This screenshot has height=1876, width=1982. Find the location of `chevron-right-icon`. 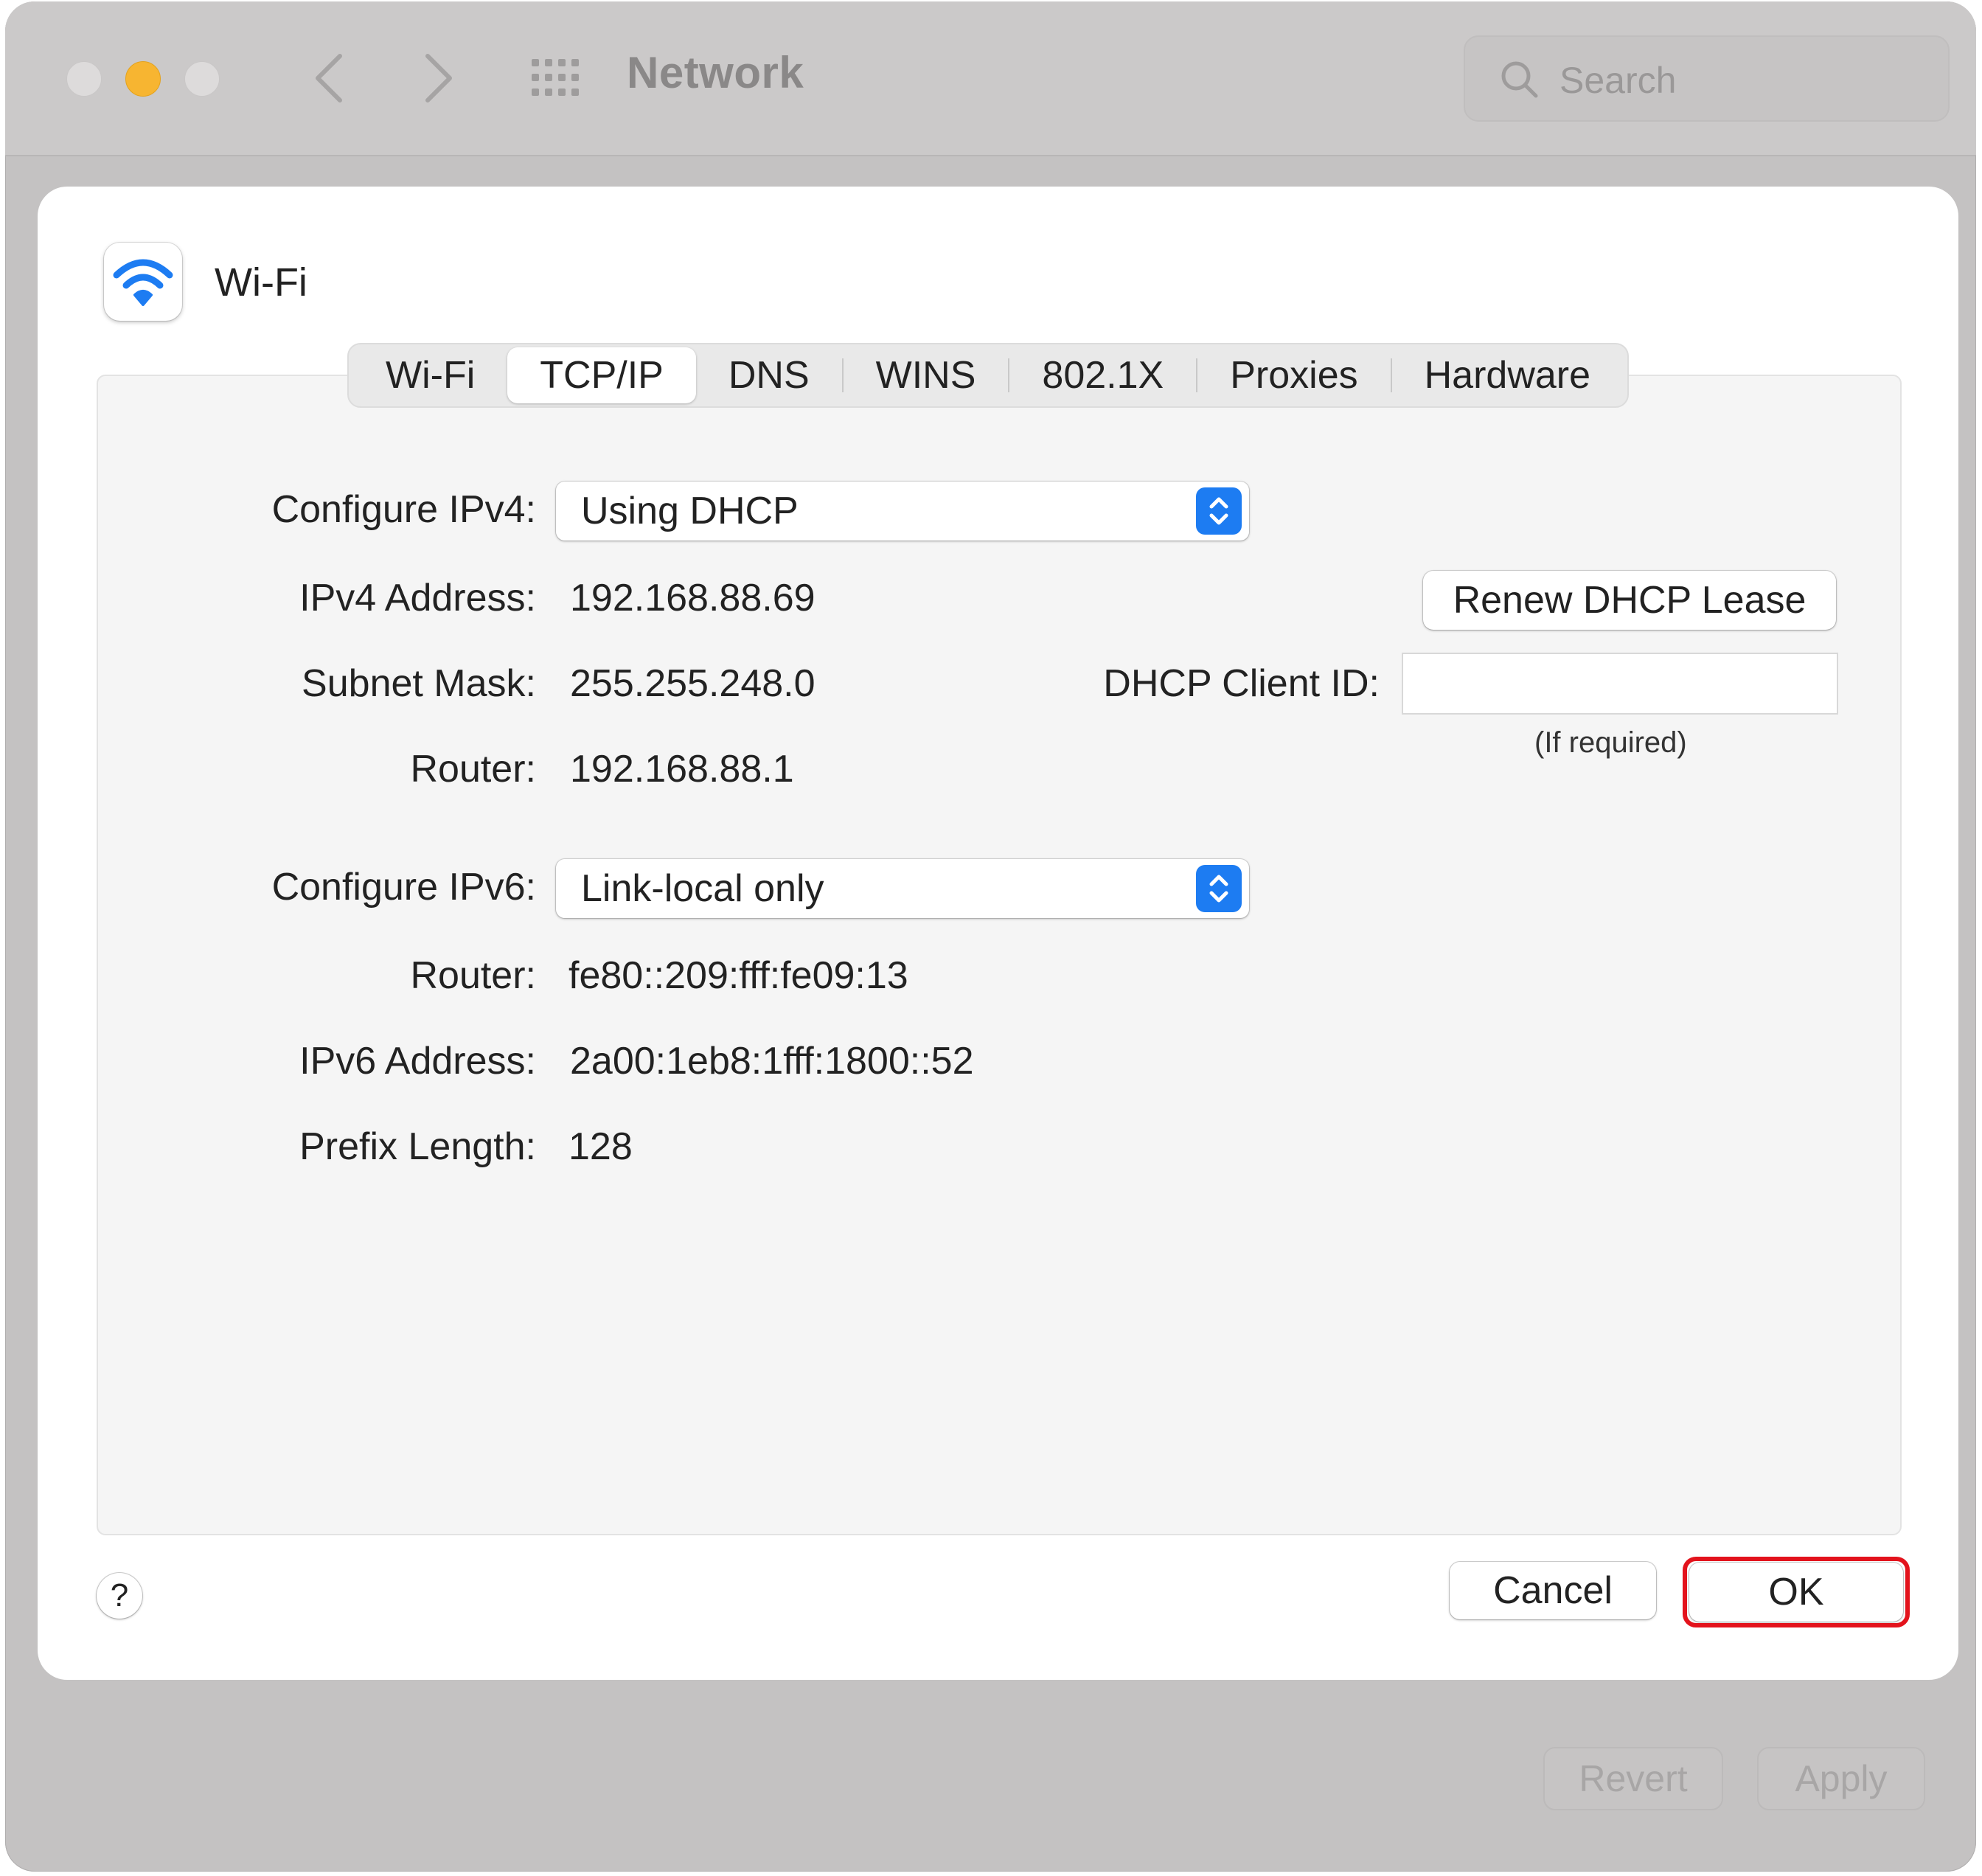

chevron-right-icon is located at coordinates (438, 78).